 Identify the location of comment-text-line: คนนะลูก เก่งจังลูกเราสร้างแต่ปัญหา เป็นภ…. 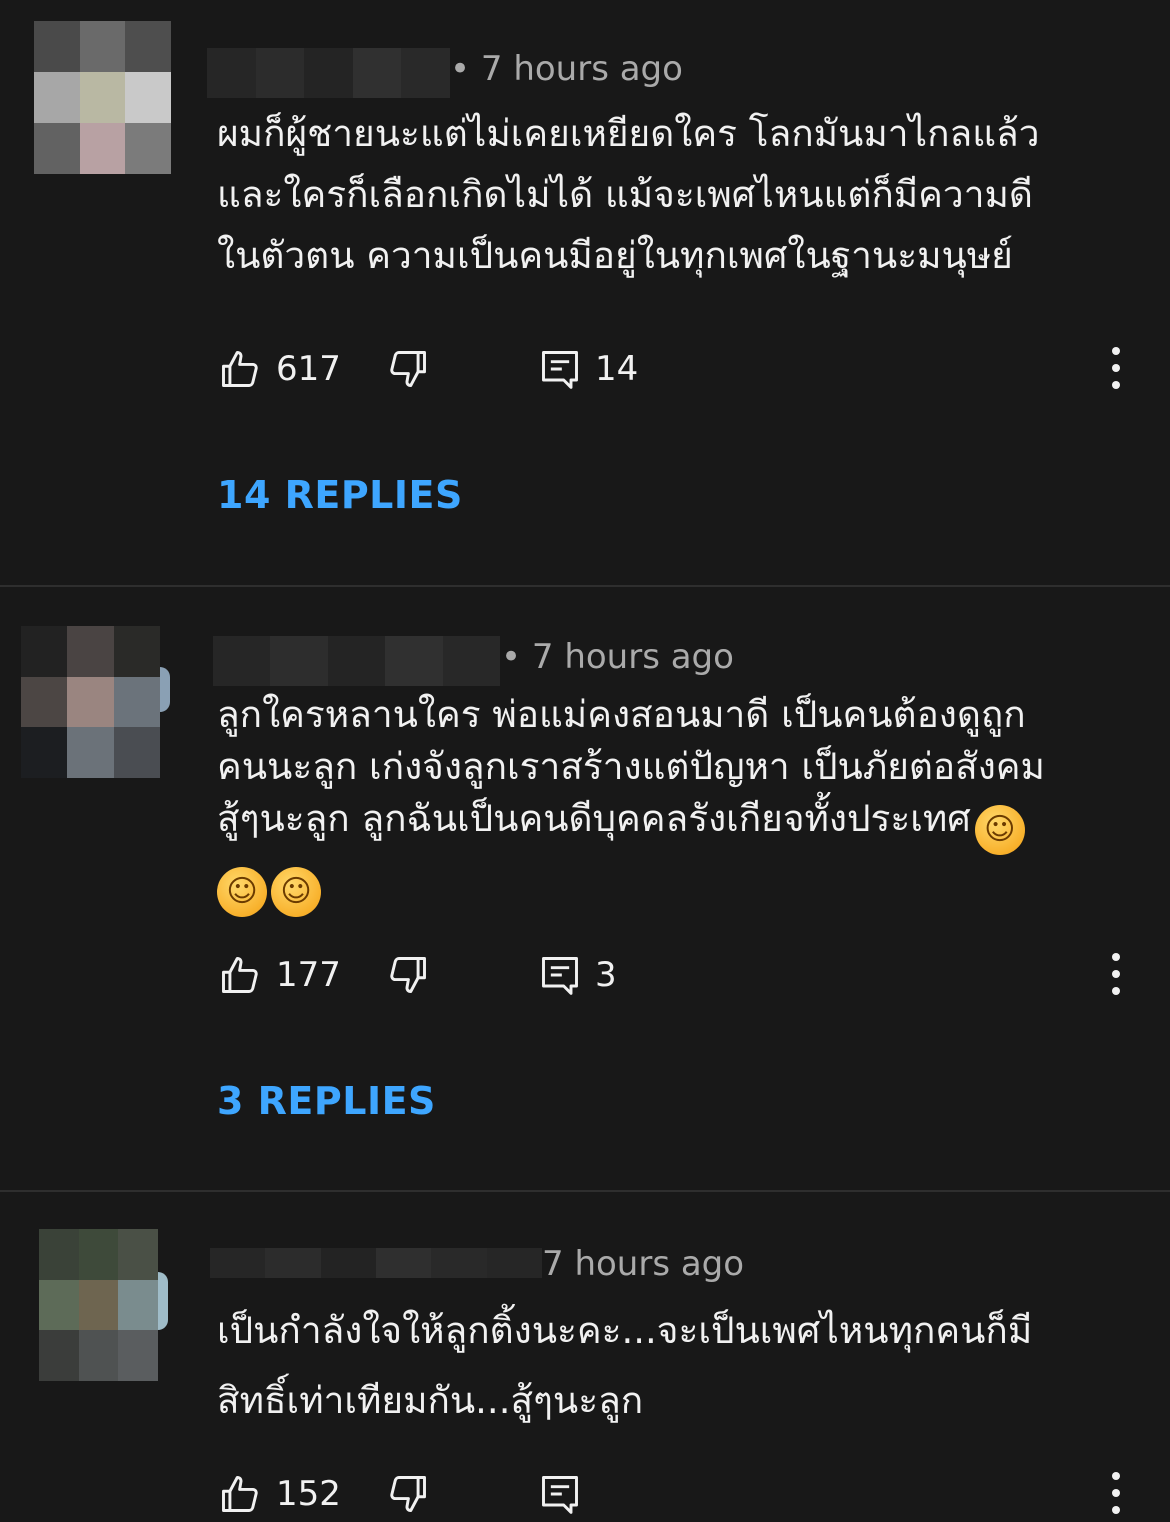
(631, 766).